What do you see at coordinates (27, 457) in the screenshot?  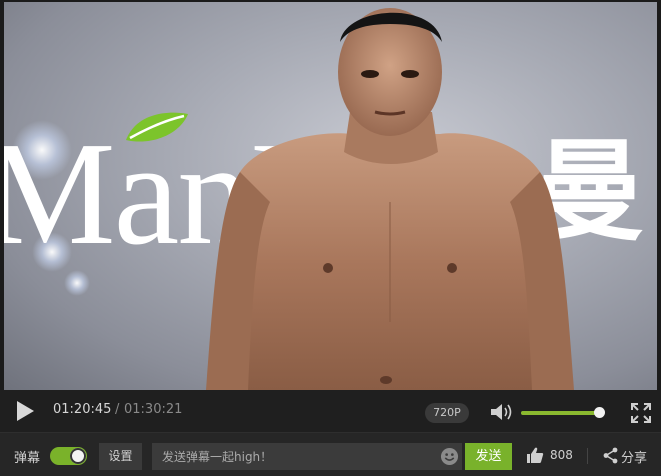 I see `danmu-label: 弹幕` at bounding box center [27, 457].